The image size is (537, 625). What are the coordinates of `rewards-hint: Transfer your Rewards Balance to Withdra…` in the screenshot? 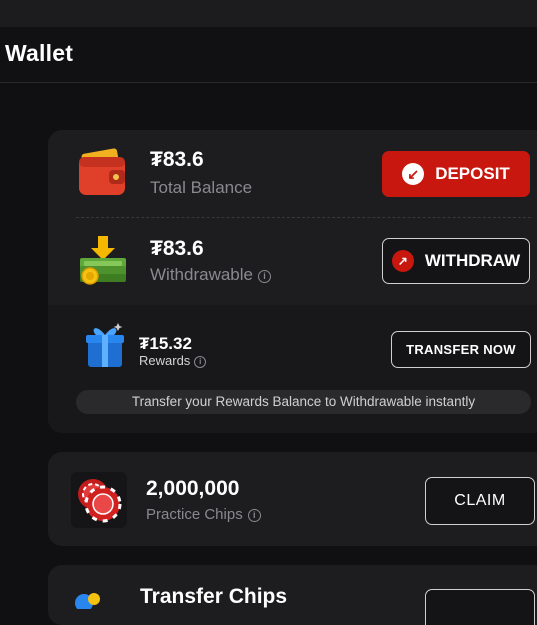 It's located at (303, 402).